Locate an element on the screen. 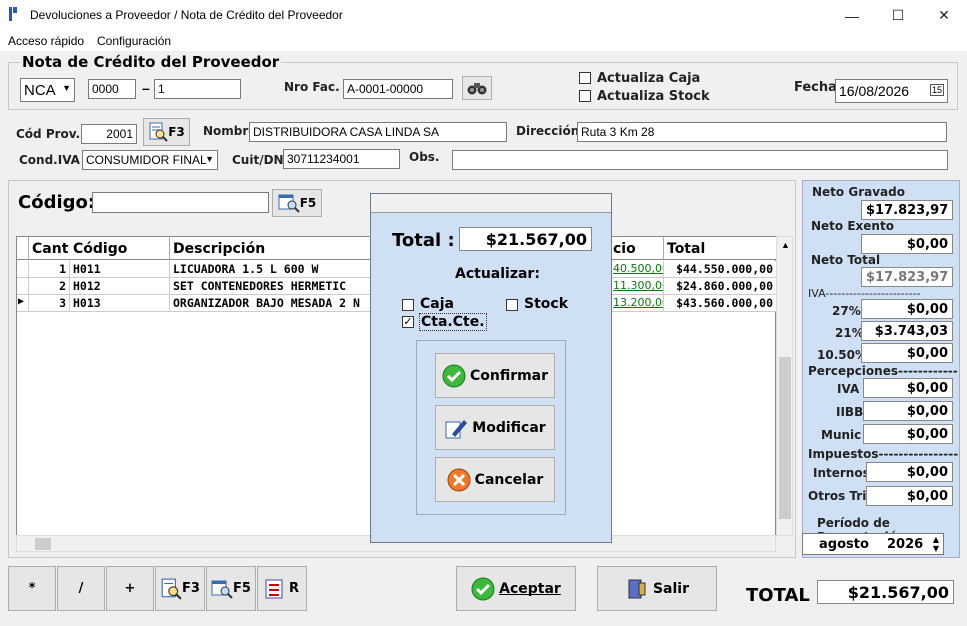  cancel-circle-icon is located at coordinates (459, 479).